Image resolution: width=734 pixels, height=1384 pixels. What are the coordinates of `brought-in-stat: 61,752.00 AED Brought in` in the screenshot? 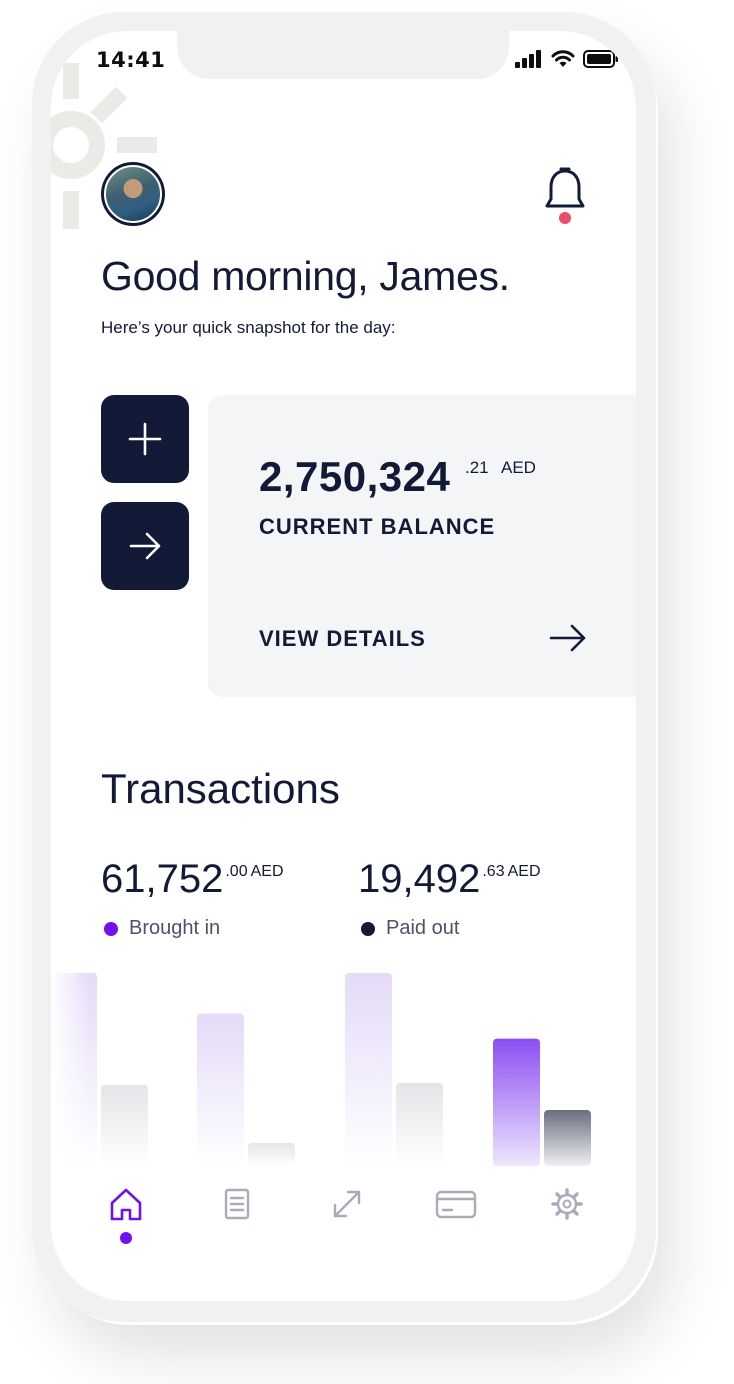 It's located at (192, 898).